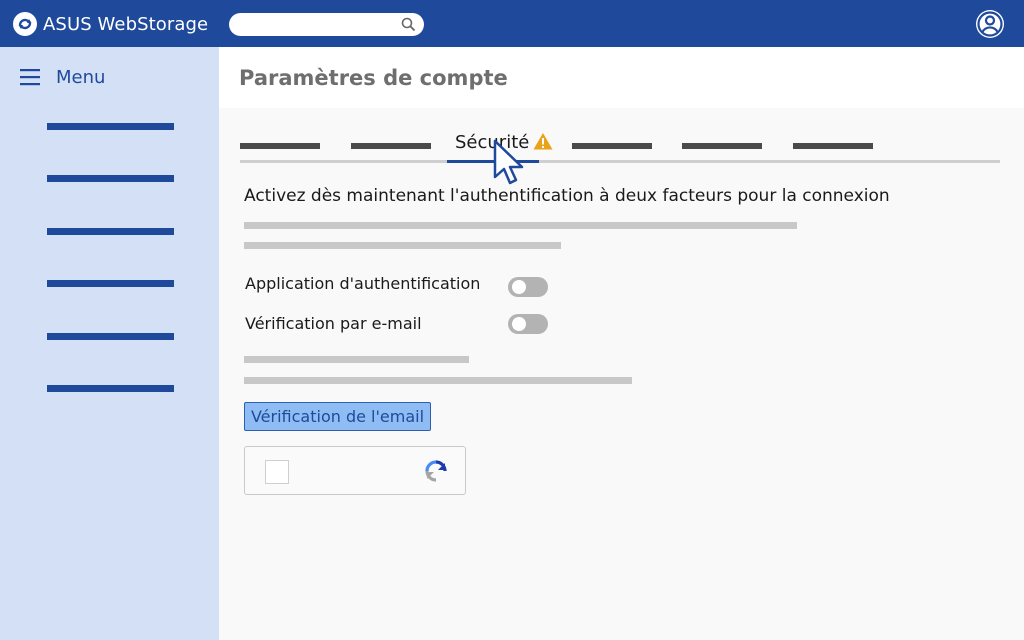 This screenshot has width=1024, height=640. I want to click on recaptcha-icon, so click(436, 471).